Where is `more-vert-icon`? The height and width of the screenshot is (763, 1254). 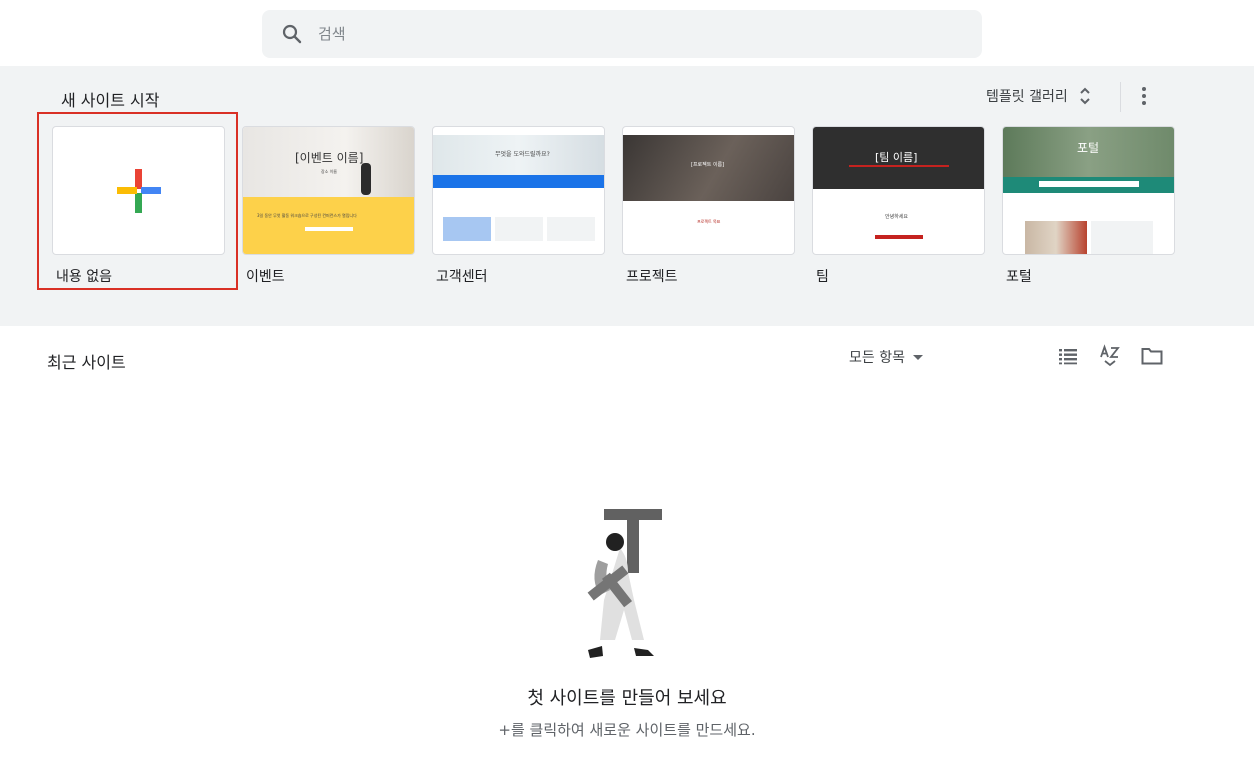
more-vert-icon is located at coordinates (1144, 96).